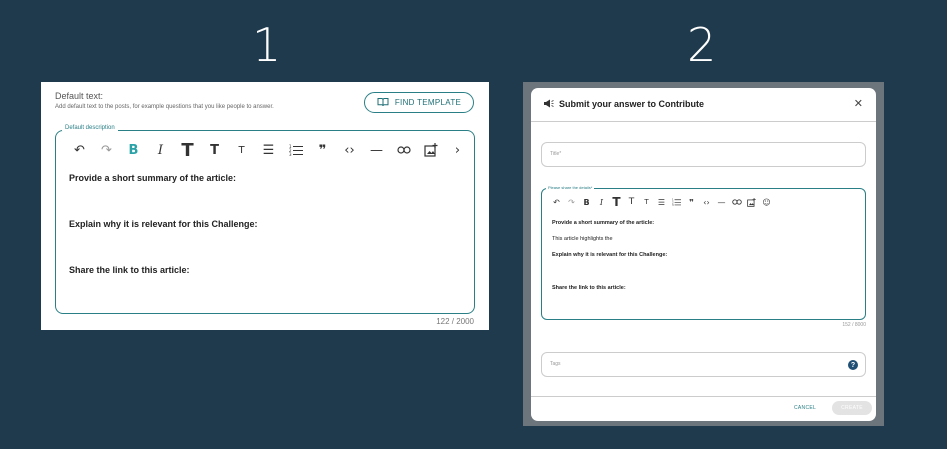  What do you see at coordinates (854, 325) in the screenshot?
I see `character-counter: 152 / 8000` at bounding box center [854, 325].